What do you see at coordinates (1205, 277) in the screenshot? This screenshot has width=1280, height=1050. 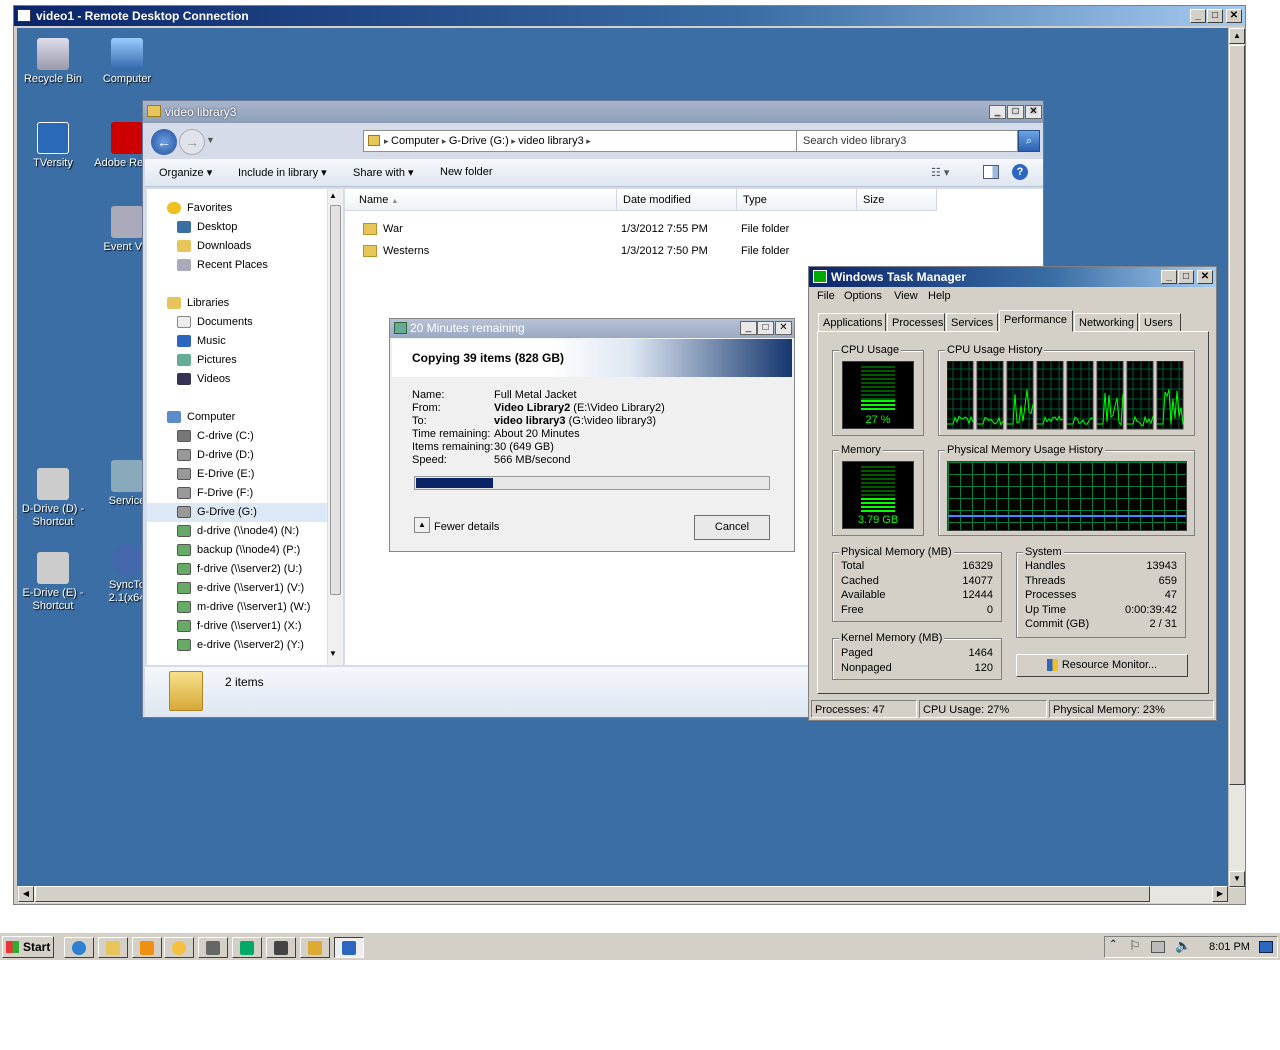 I see `tm-close-button: ✕` at bounding box center [1205, 277].